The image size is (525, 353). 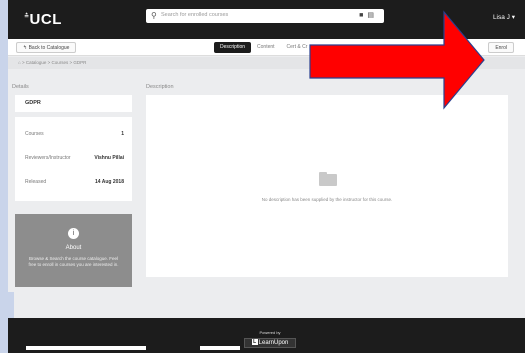 I want to click on info-icon: i, so click(x=73, y=233).